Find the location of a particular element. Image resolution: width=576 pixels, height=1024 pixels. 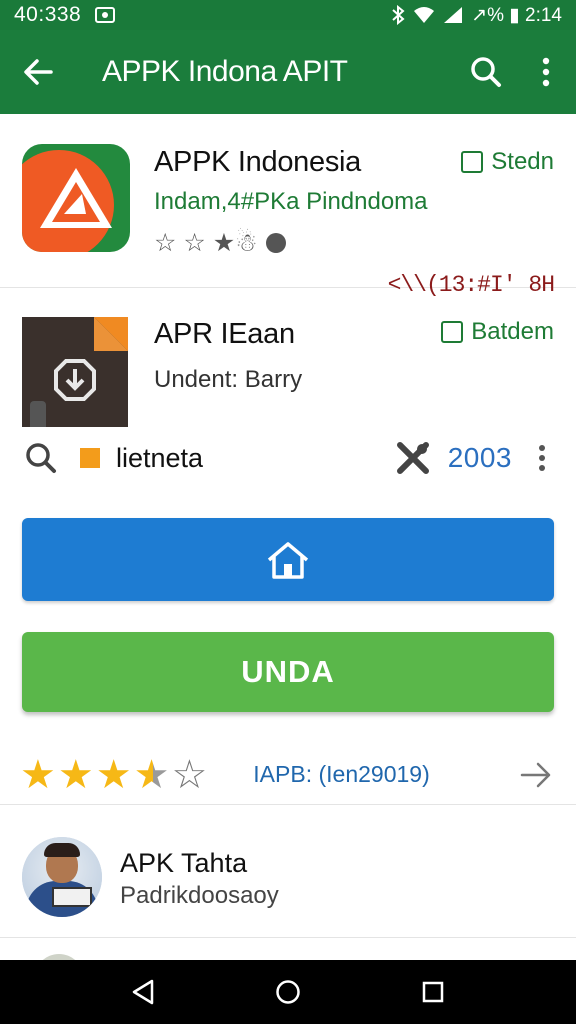

star-empty-icon: ☆ is located at coordinates (189, 774).